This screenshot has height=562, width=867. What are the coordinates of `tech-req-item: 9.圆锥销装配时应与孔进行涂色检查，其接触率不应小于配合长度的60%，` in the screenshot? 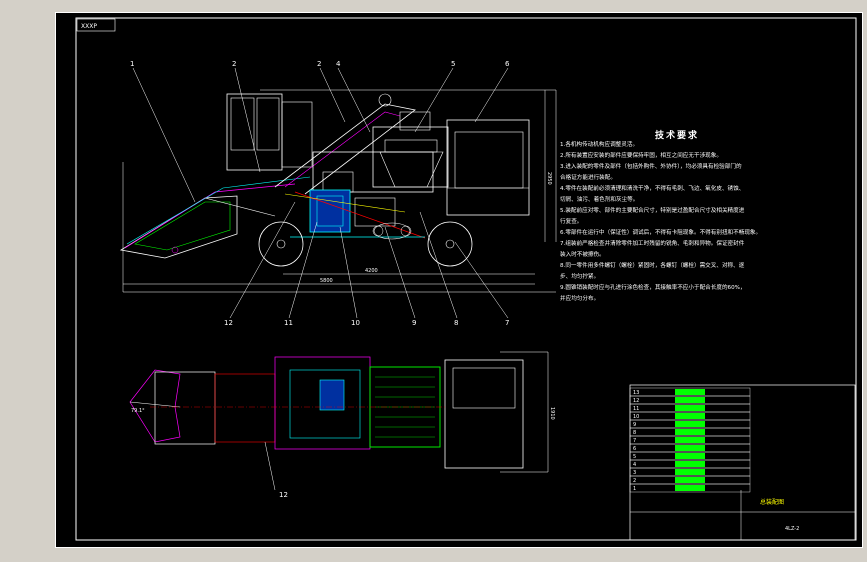 It's located at (653, 288).